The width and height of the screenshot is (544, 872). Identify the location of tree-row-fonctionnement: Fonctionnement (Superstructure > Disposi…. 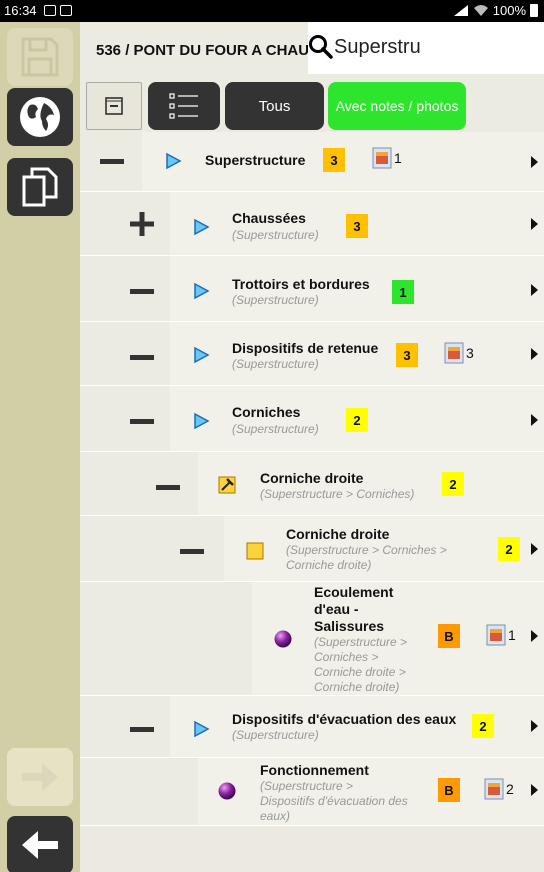
(312, 792).